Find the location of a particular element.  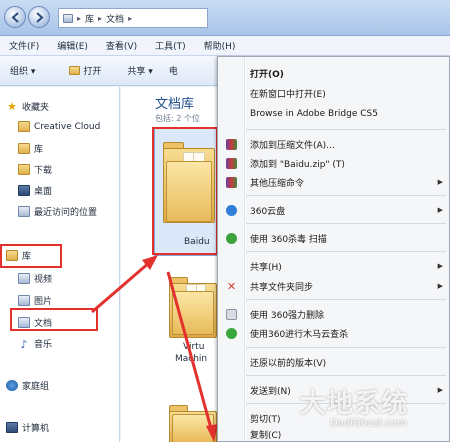

menu-item-label: 使用360进行木马云查杀 is located at coordinates (299, 334).